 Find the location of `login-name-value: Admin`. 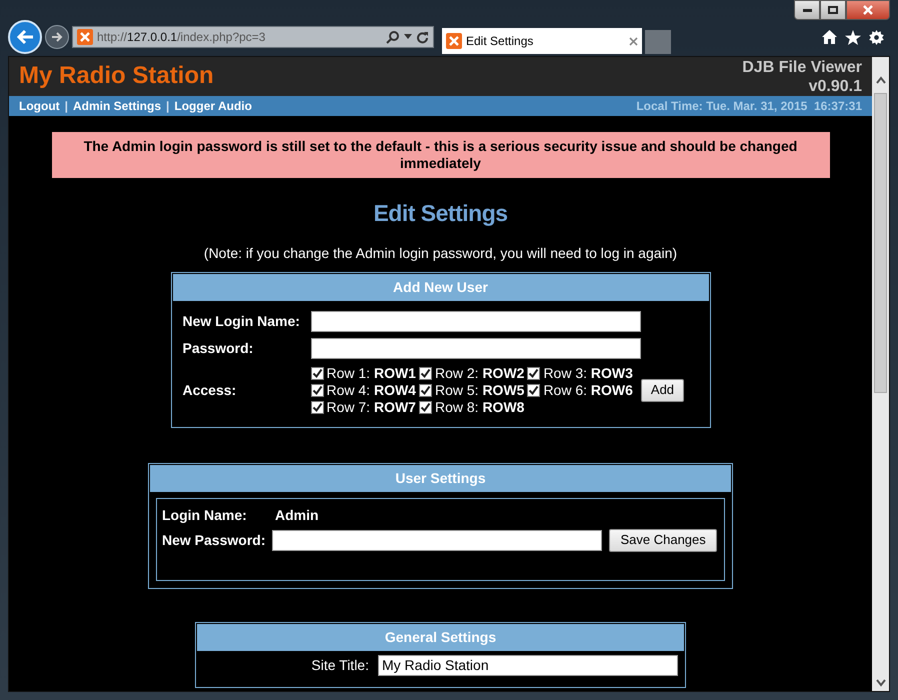

login-name-value: Admin is located at coordinates (297, 515).